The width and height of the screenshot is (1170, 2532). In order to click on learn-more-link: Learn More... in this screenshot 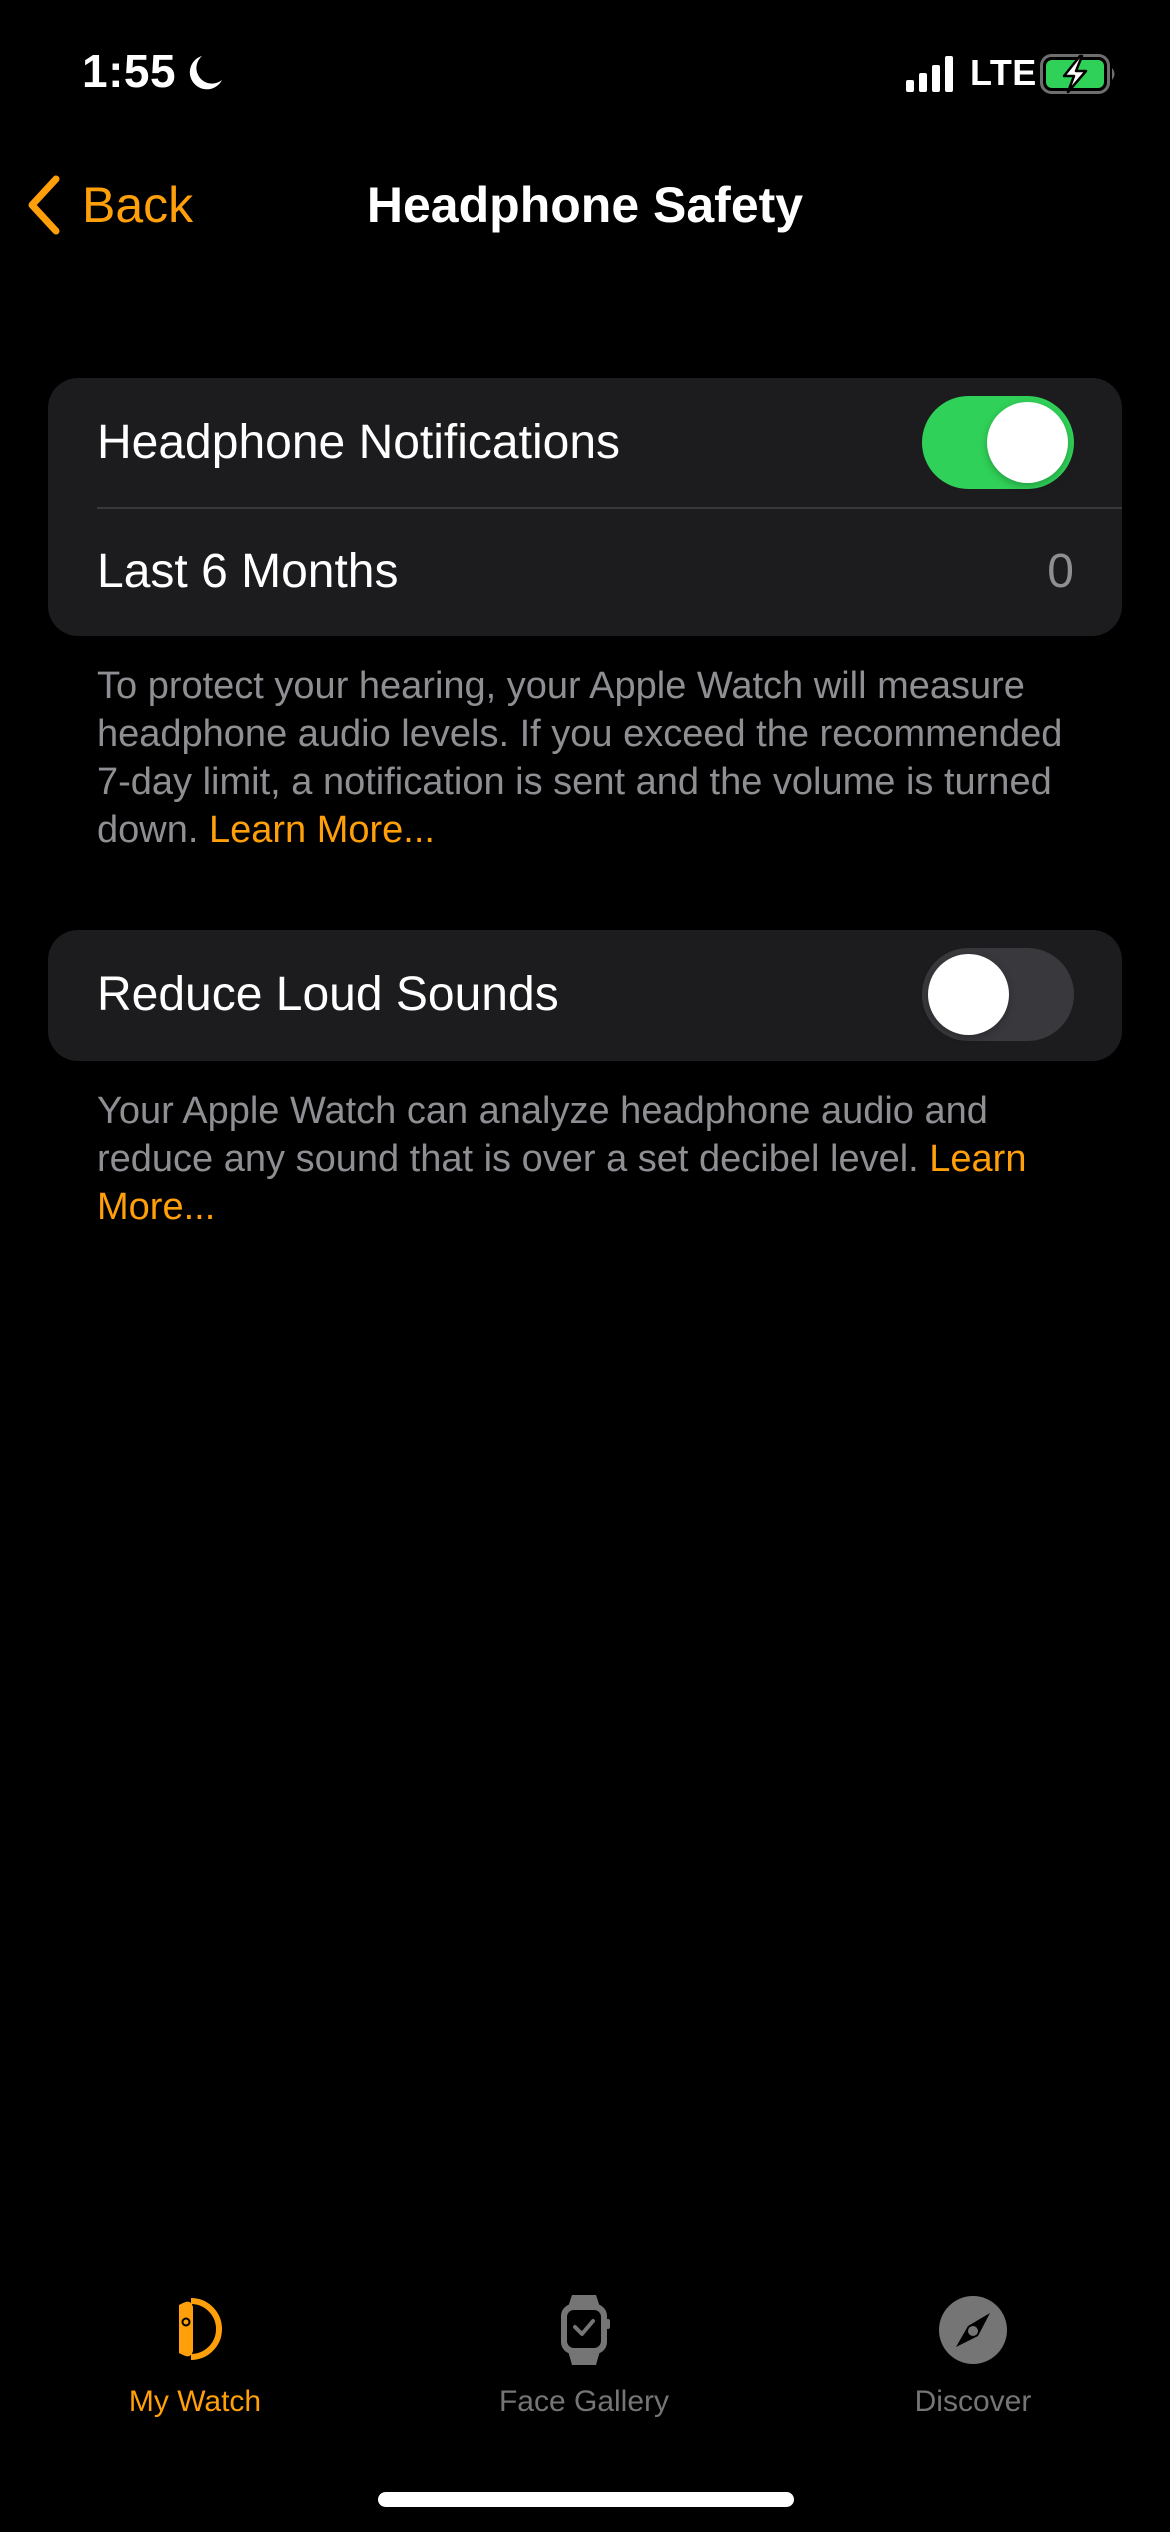, I will do `click(322, 830)`.